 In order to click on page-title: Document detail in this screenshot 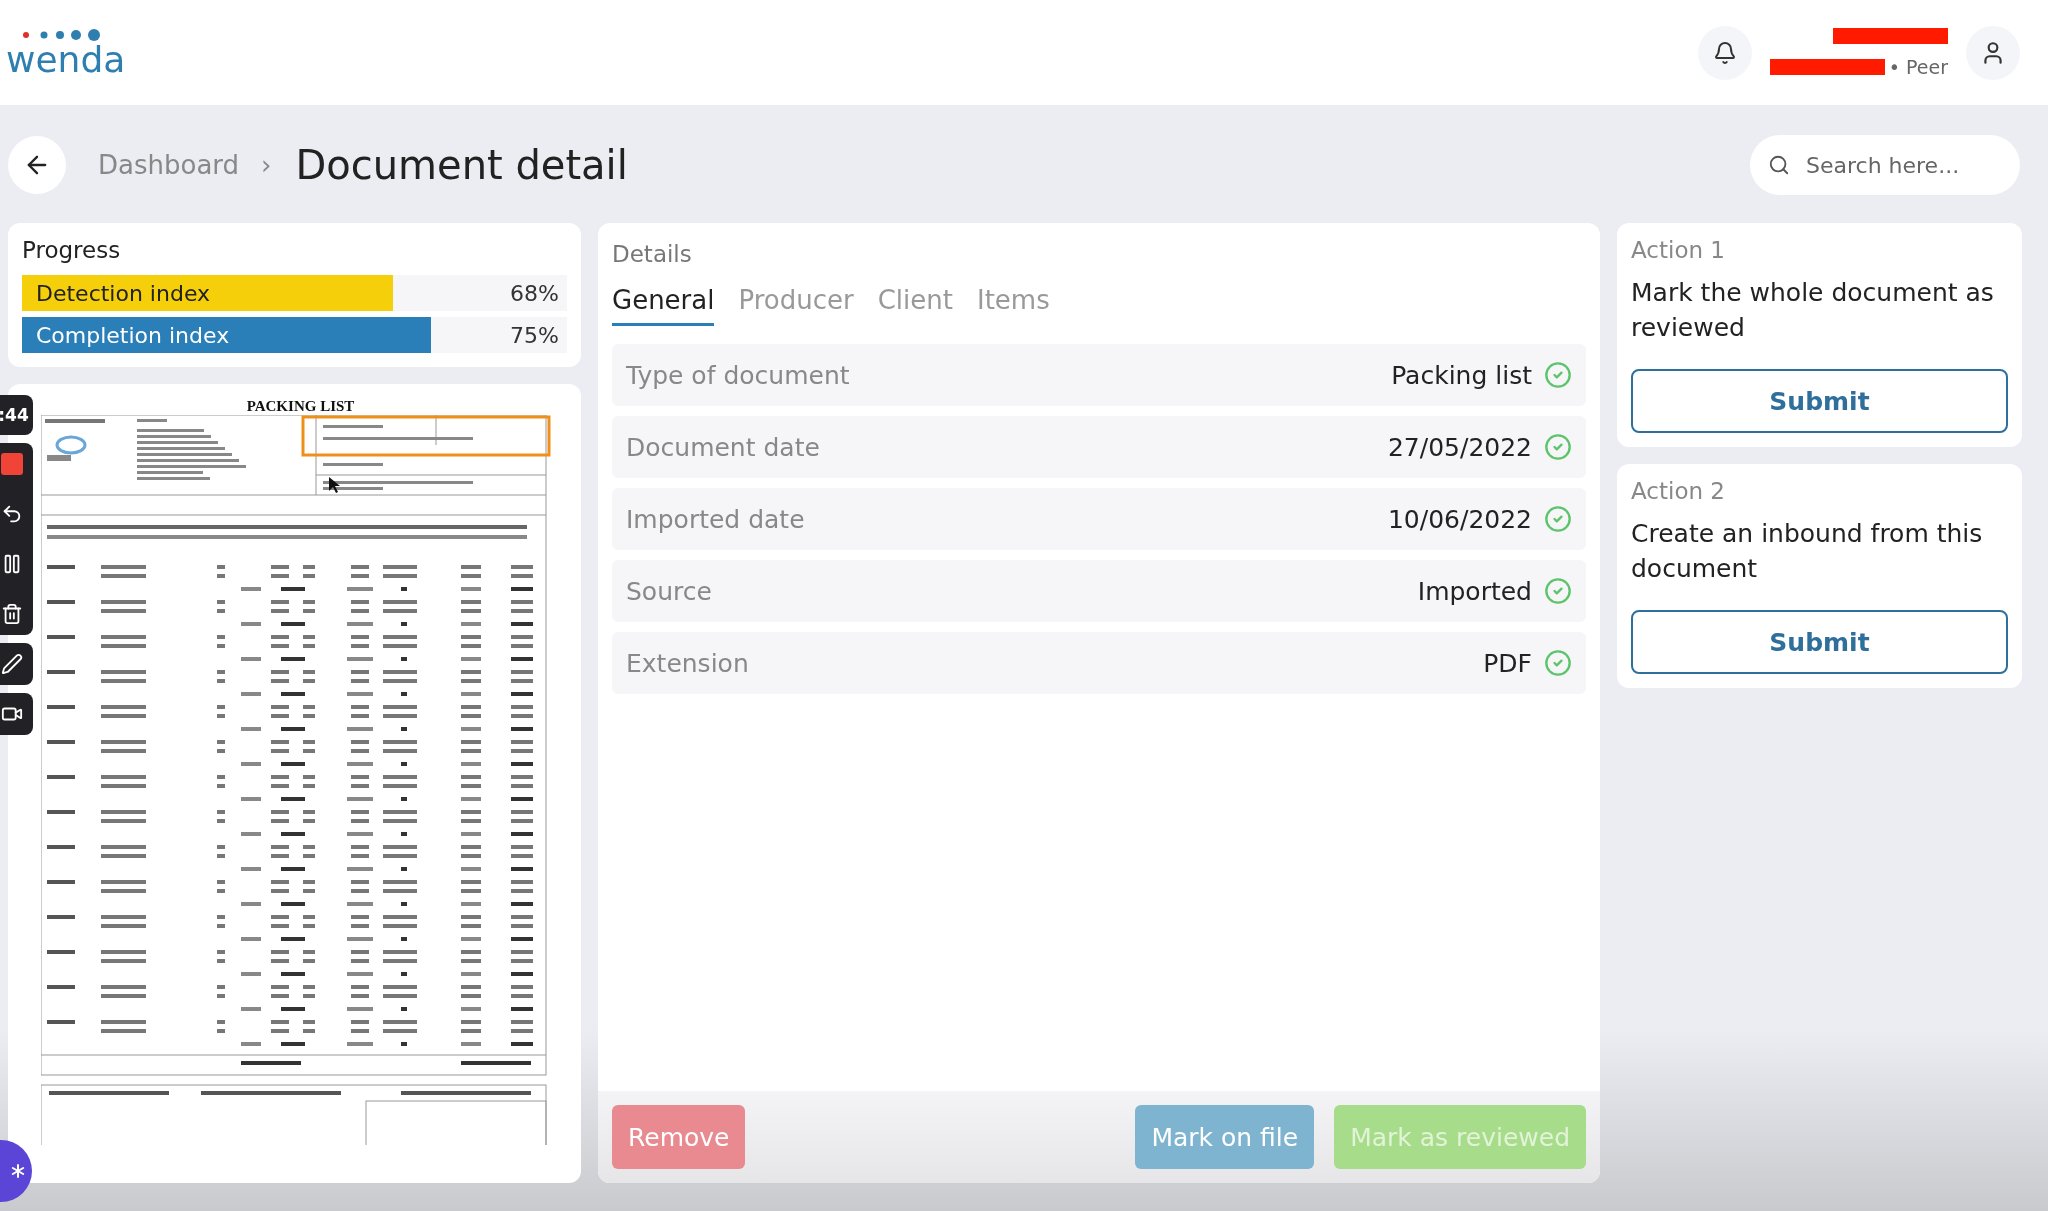, I will do `click(461, 165)`.